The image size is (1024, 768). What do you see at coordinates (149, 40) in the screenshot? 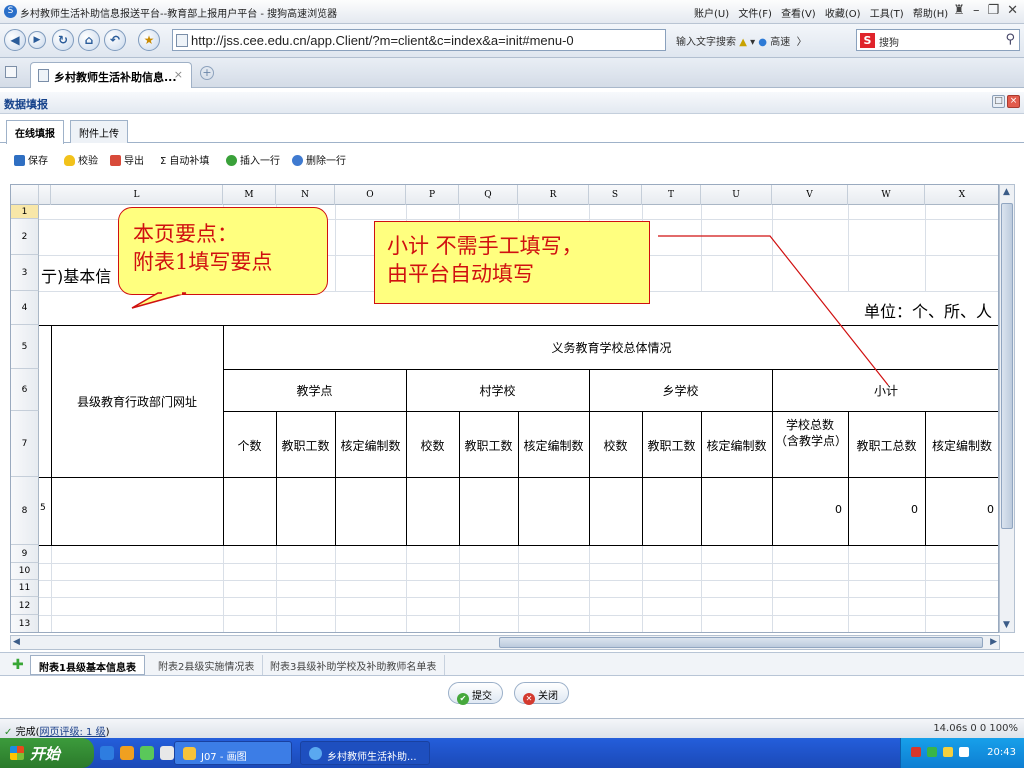
I see `favorite-star-icon: ★` at bounding box center [149, 40].